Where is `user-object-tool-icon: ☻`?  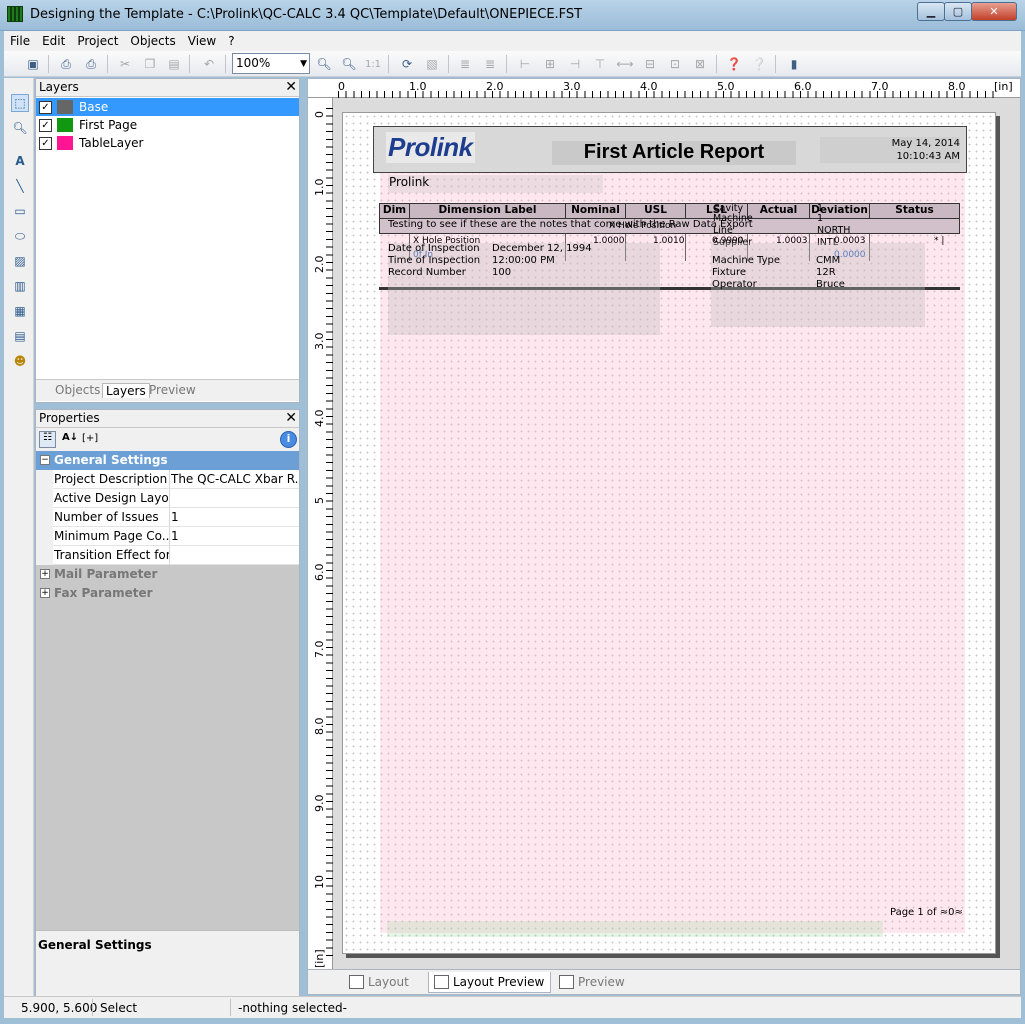
user-object-tool-icon: ☻ is located at coordinates (20, 361).